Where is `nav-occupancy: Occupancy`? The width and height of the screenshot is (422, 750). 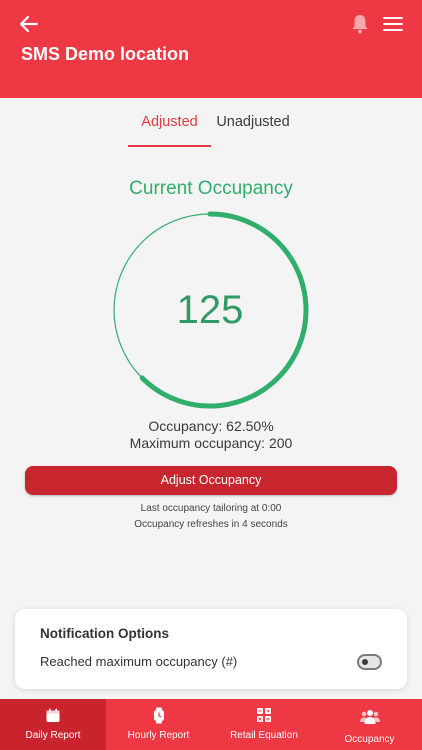 nav-occupancy: Occupancy is located at coordinates (369, 724).